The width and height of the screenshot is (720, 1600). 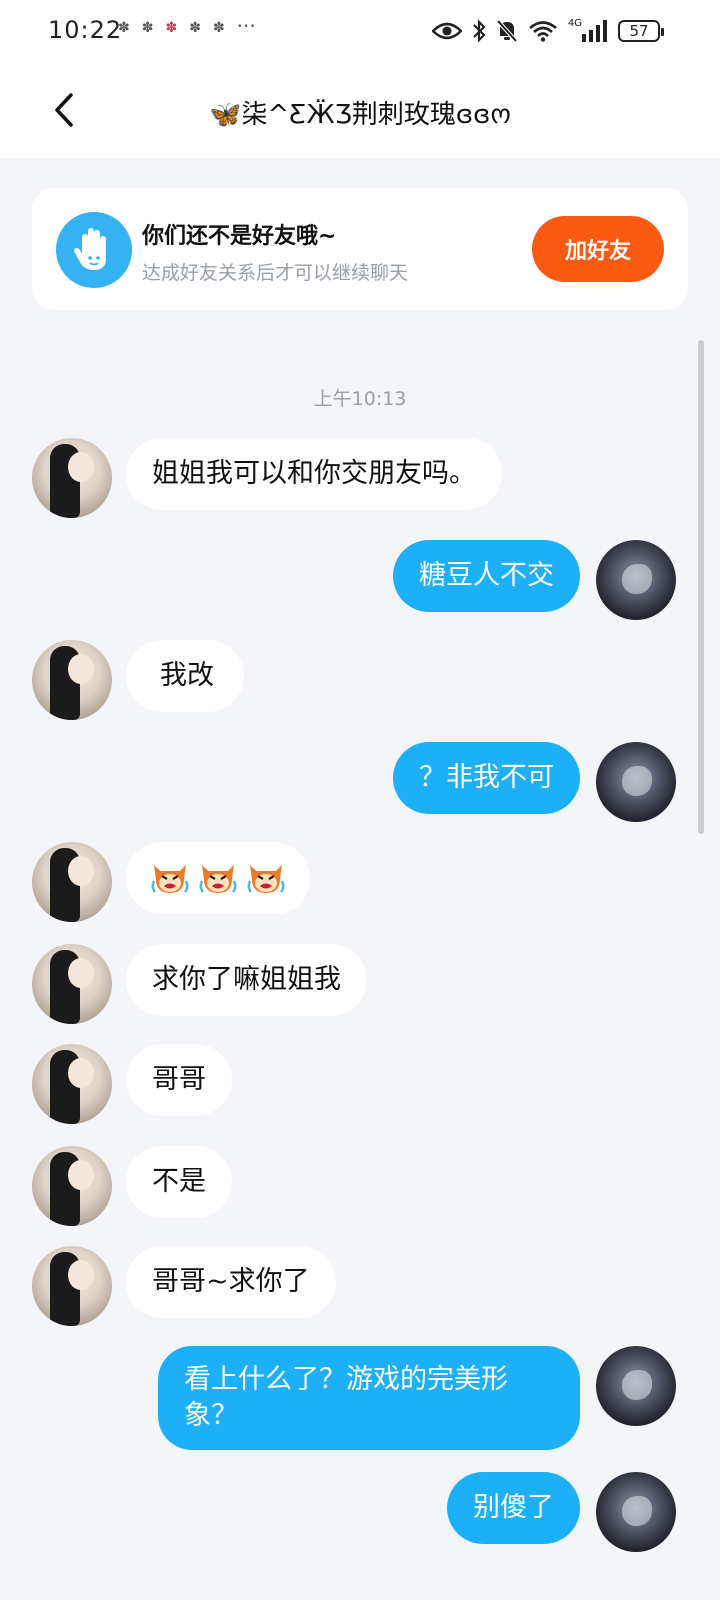 What do you see at coordinates (314, 474) in the screenshot?
I see `message-bubble: 姐姐我可以和你交朋友吗。` at bounding box center [314, 474].